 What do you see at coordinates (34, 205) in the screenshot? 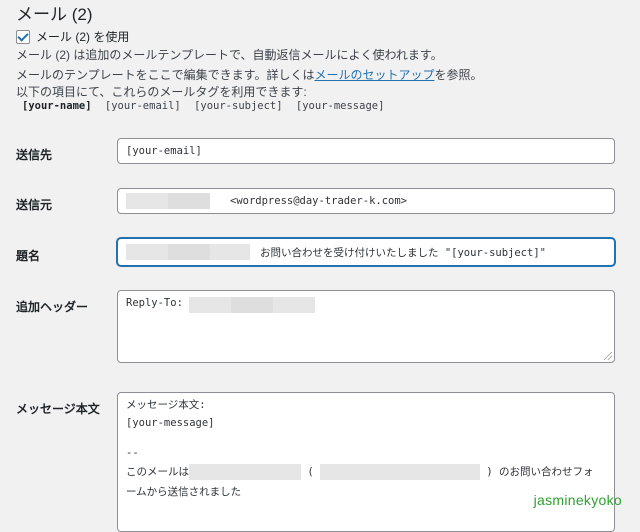
I see `from-label: 送信元` at bounding box center [34, 205].